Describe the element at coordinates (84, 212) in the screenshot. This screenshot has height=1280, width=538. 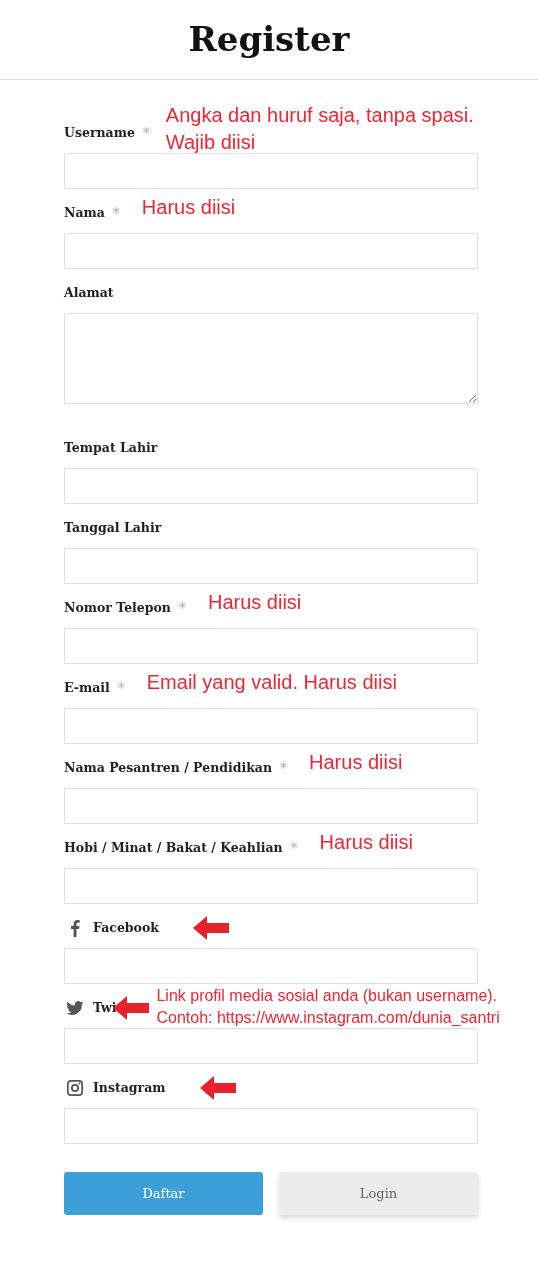
I see `field-label: Nama` at that location.